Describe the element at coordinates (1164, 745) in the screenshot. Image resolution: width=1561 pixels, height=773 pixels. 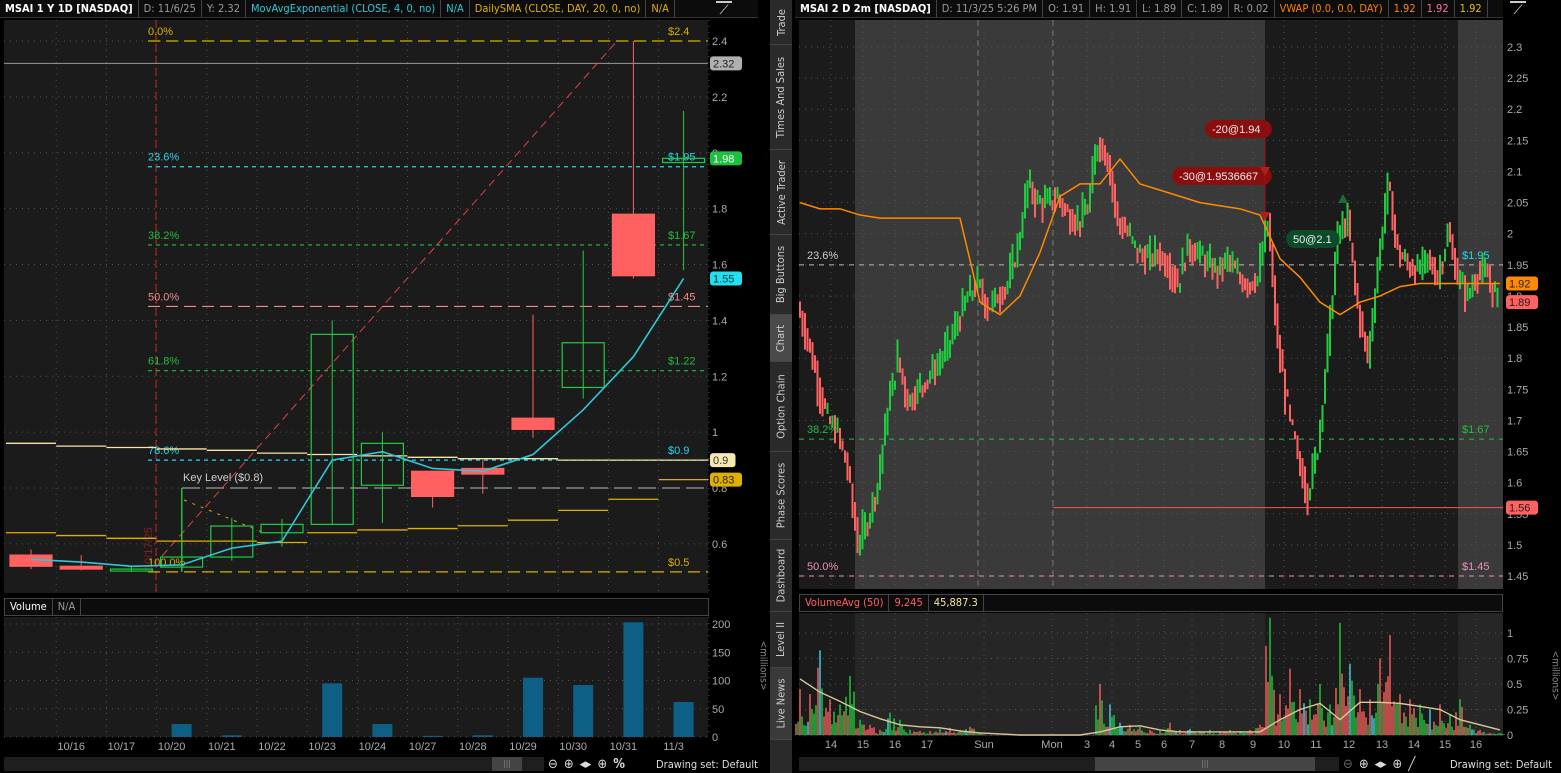
I see `time-axis-label: 6` at that location.